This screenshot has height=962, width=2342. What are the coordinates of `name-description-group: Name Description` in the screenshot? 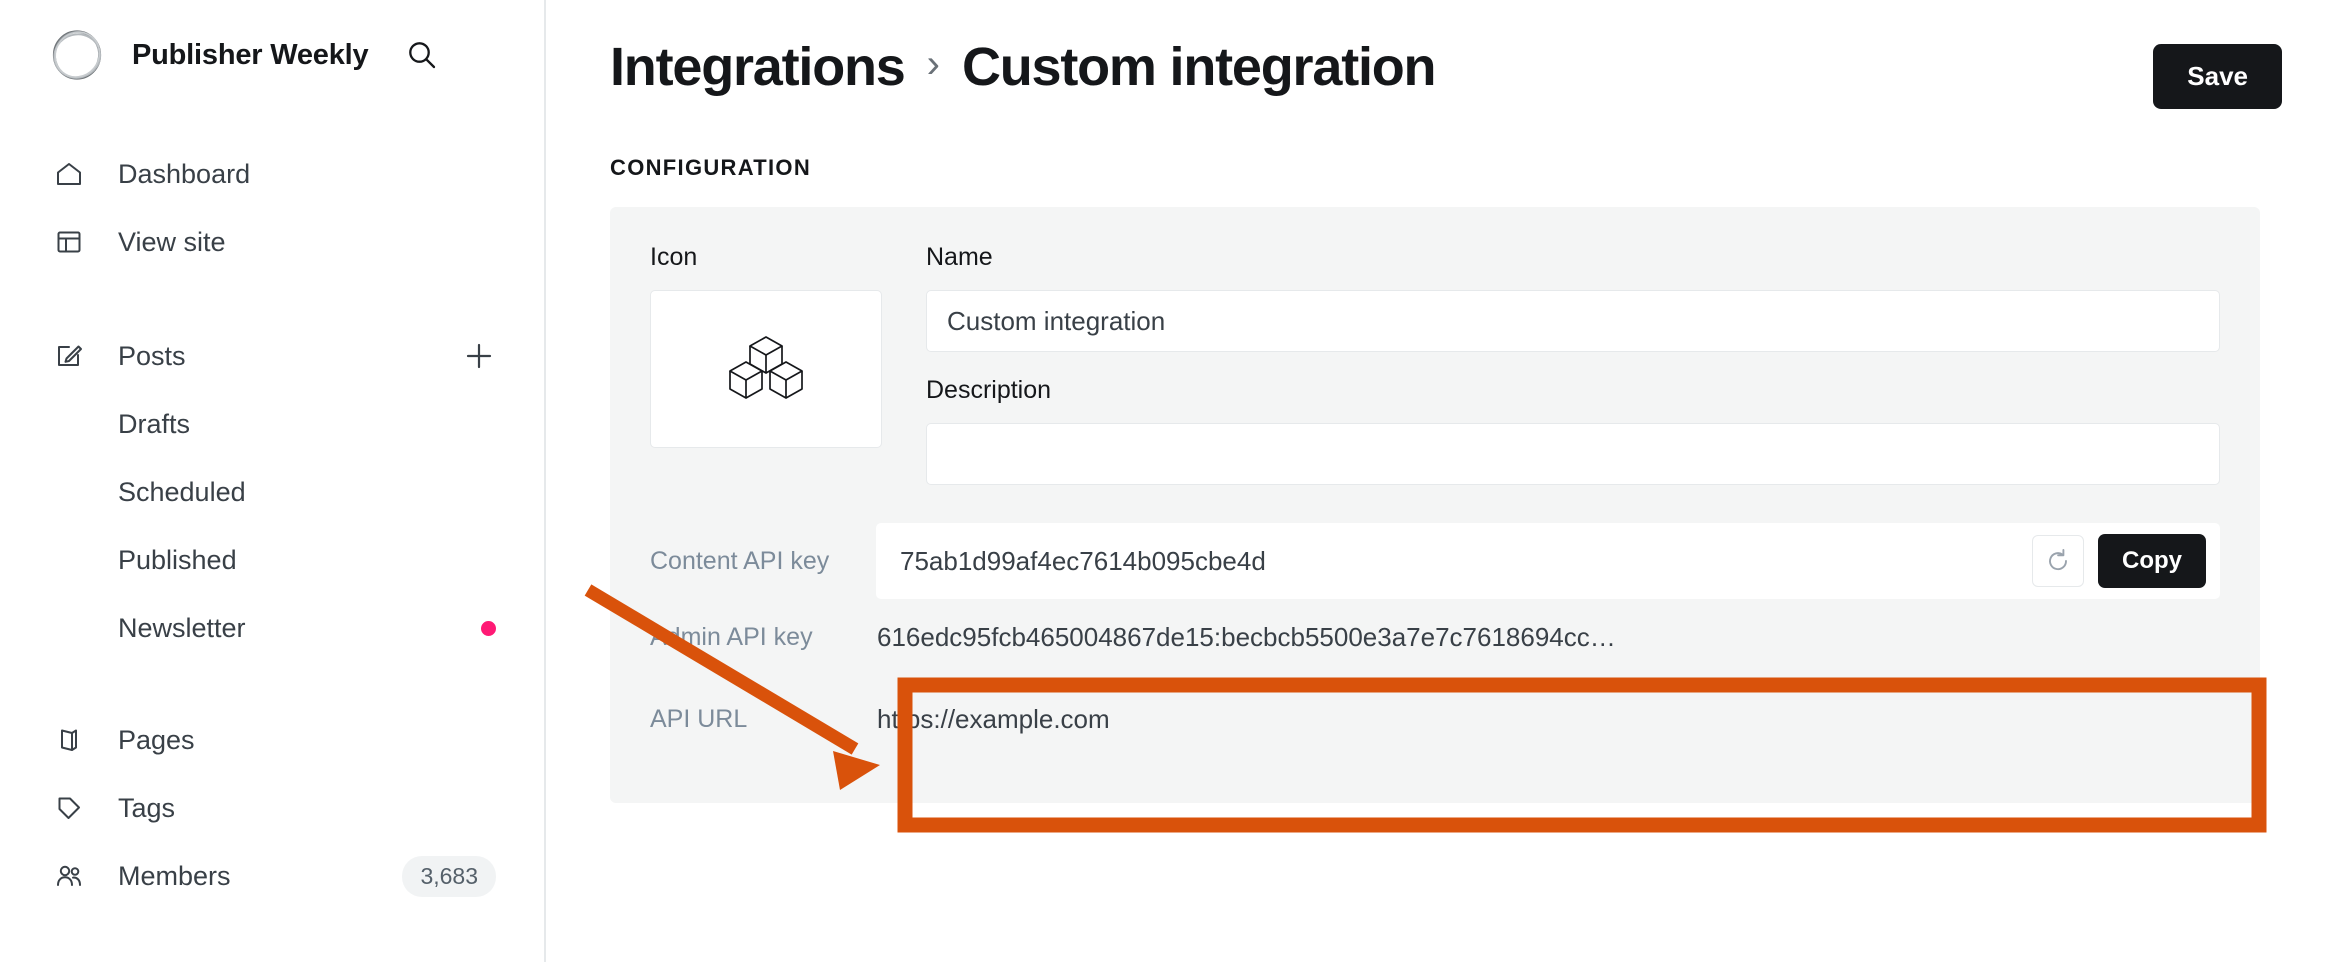 It's located at (1573, 364).